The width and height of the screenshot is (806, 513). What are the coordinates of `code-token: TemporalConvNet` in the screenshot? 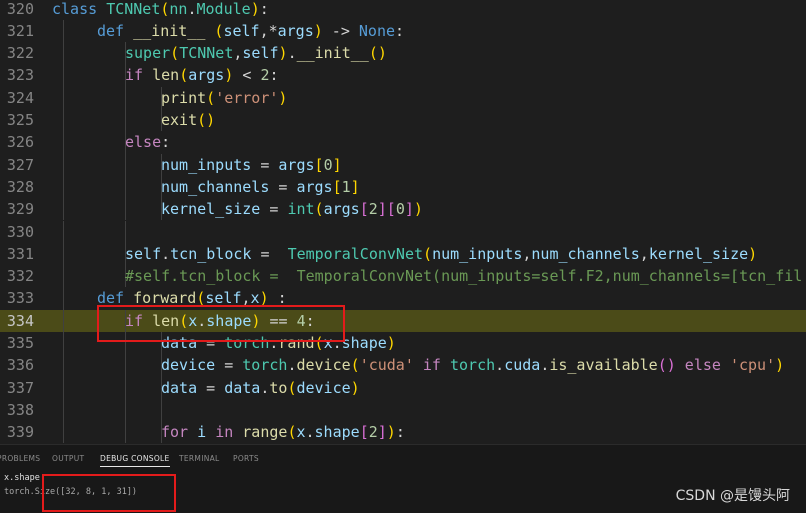 It's located at (355, 253).